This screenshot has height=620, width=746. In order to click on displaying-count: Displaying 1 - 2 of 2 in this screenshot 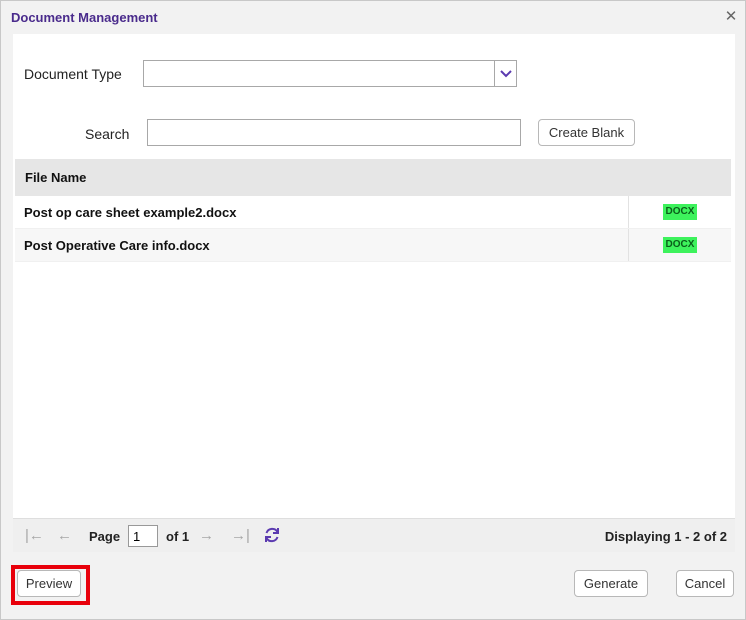, I will do `click(665, 536)`.